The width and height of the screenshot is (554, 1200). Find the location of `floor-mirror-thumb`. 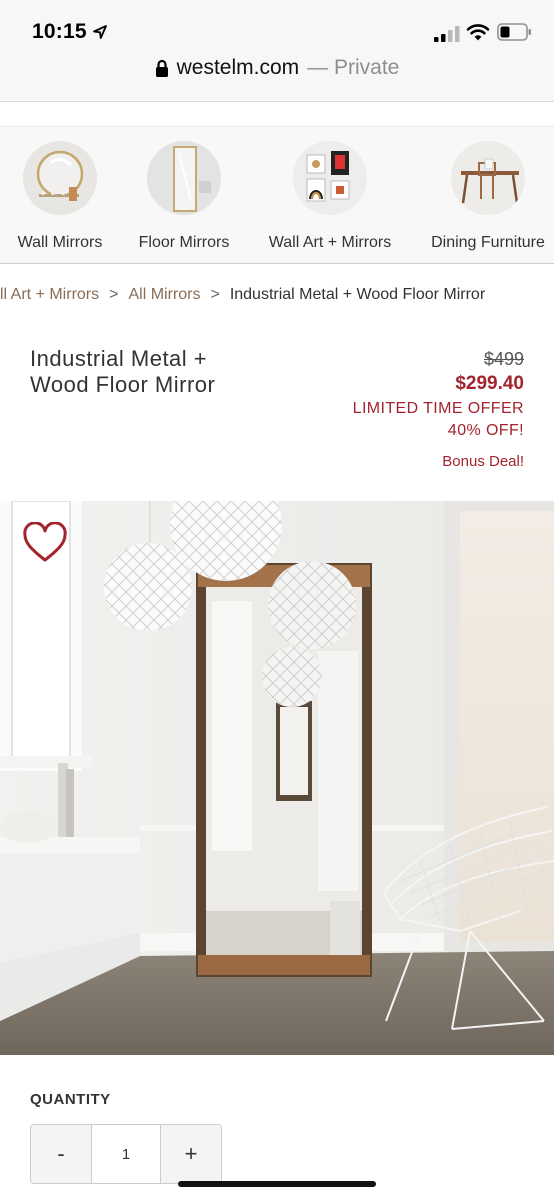

floor-mirror-thumb is located at coordinates (184, 178).